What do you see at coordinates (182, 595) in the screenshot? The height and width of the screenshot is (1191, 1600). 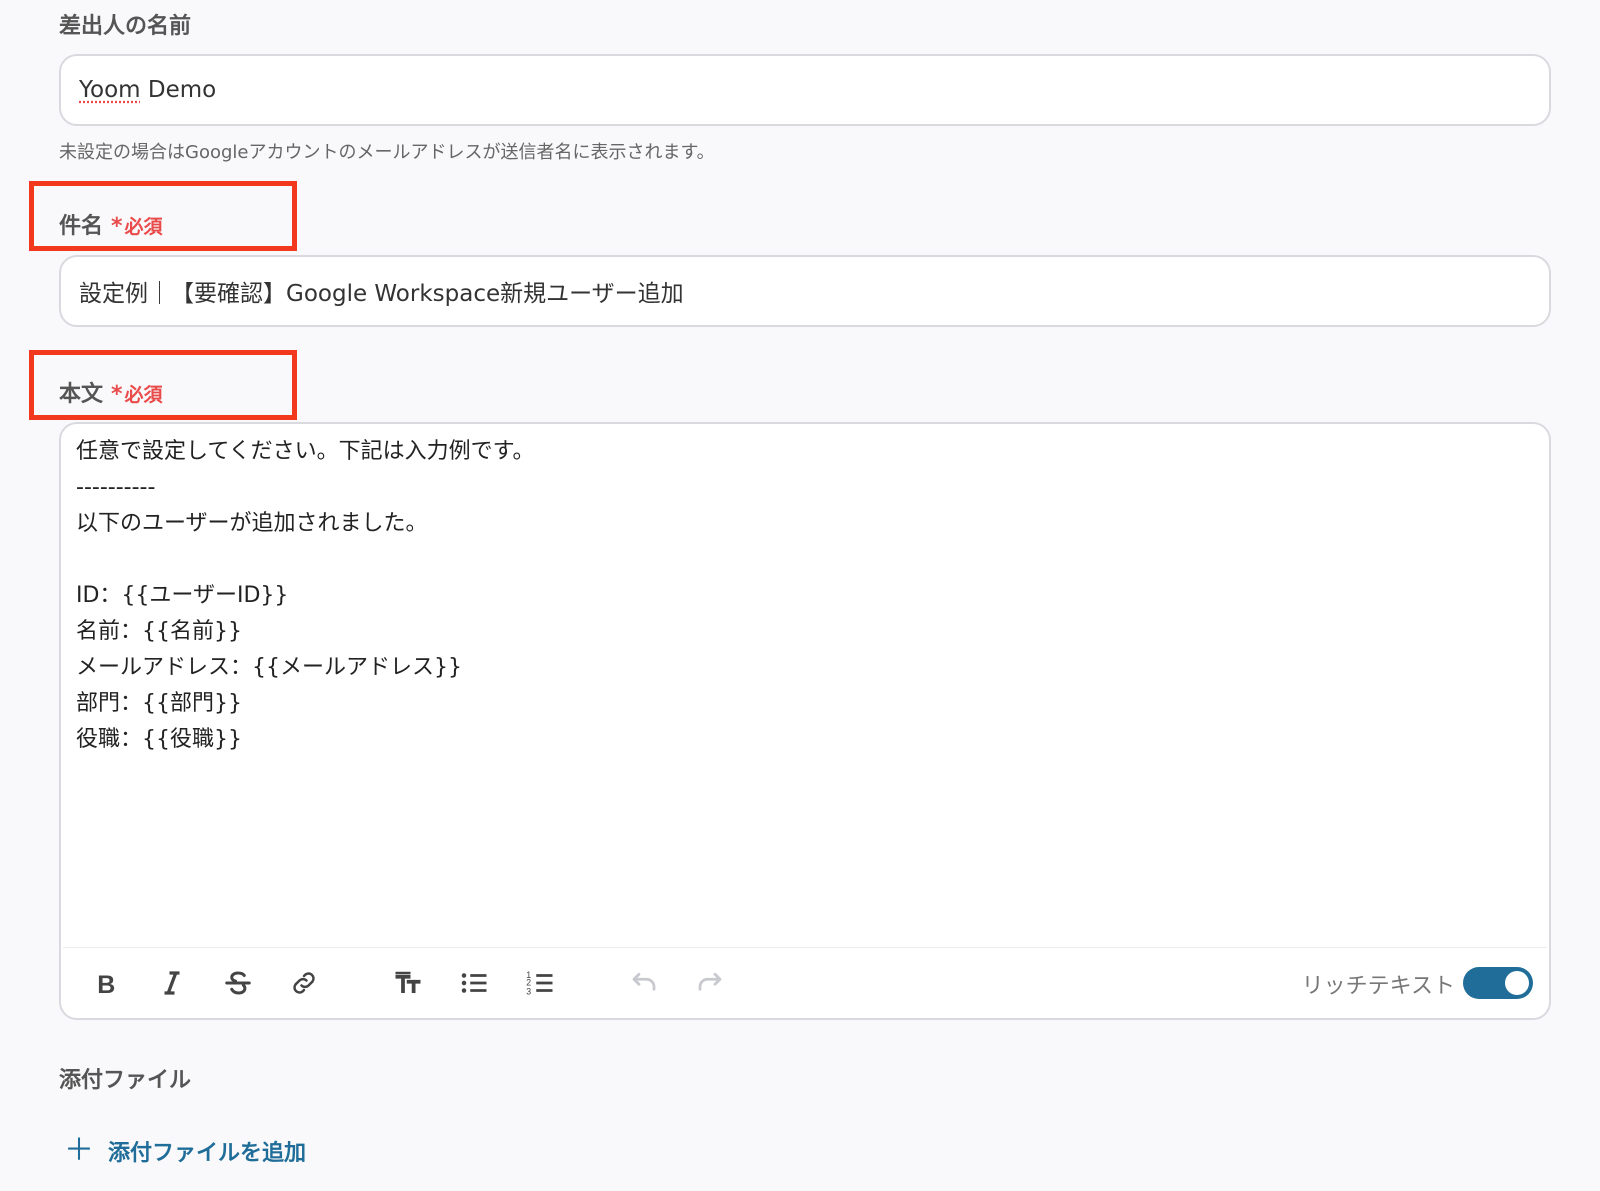 I see `body-line: ID：{{ユーザーID}}` at bounding box center [182, 595].